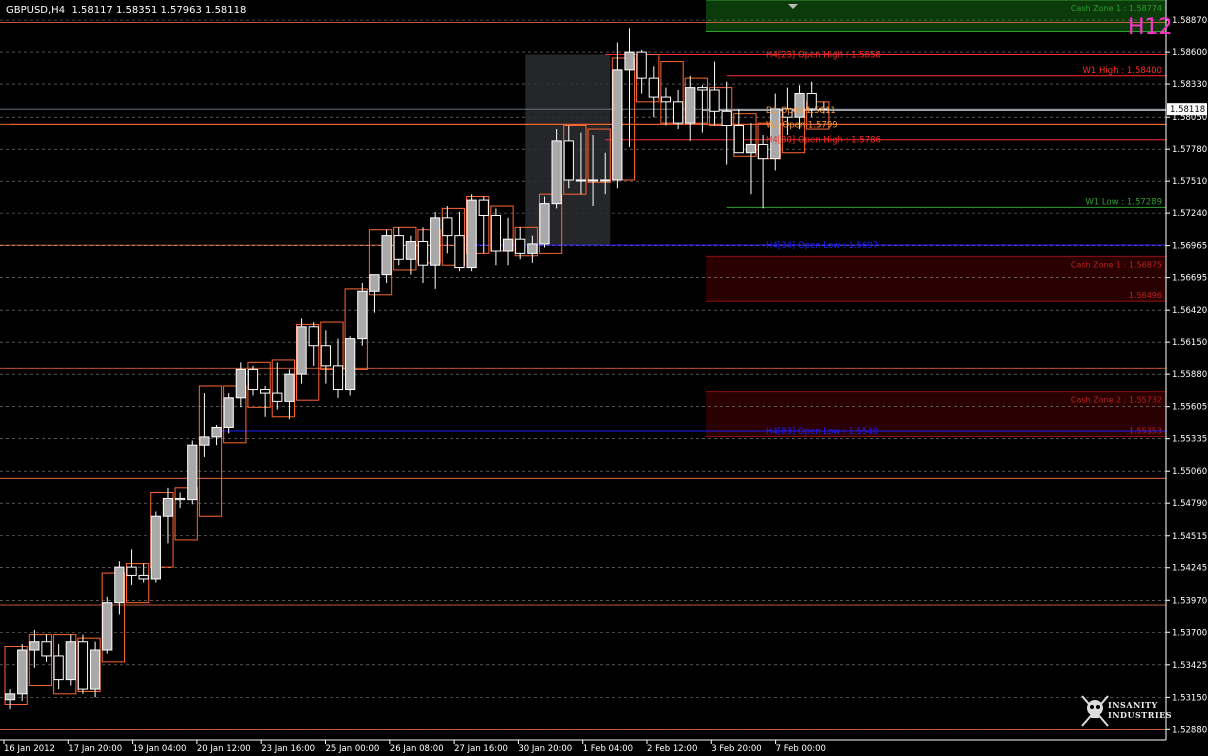 Image resolution: width=1208 pixels, height=756 pixels. I want to click on x-tick-label: 25 Jan 00:00, so click(353, 749).